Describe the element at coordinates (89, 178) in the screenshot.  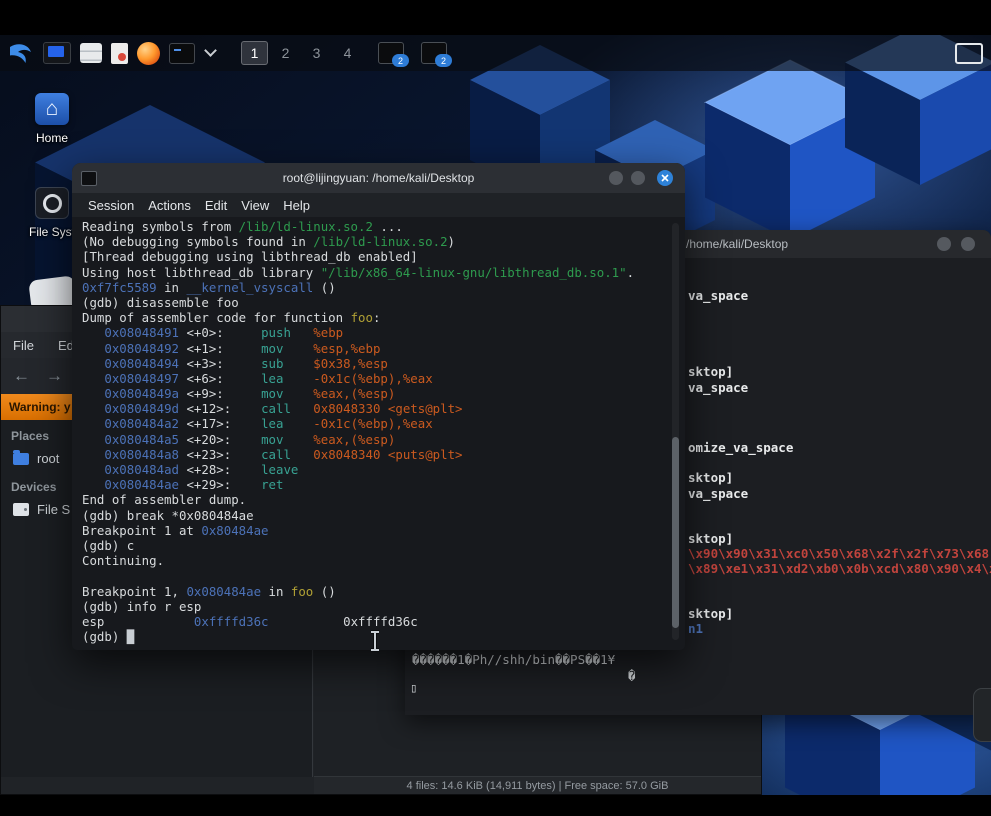
I see `terminal-app-icon` at that location.